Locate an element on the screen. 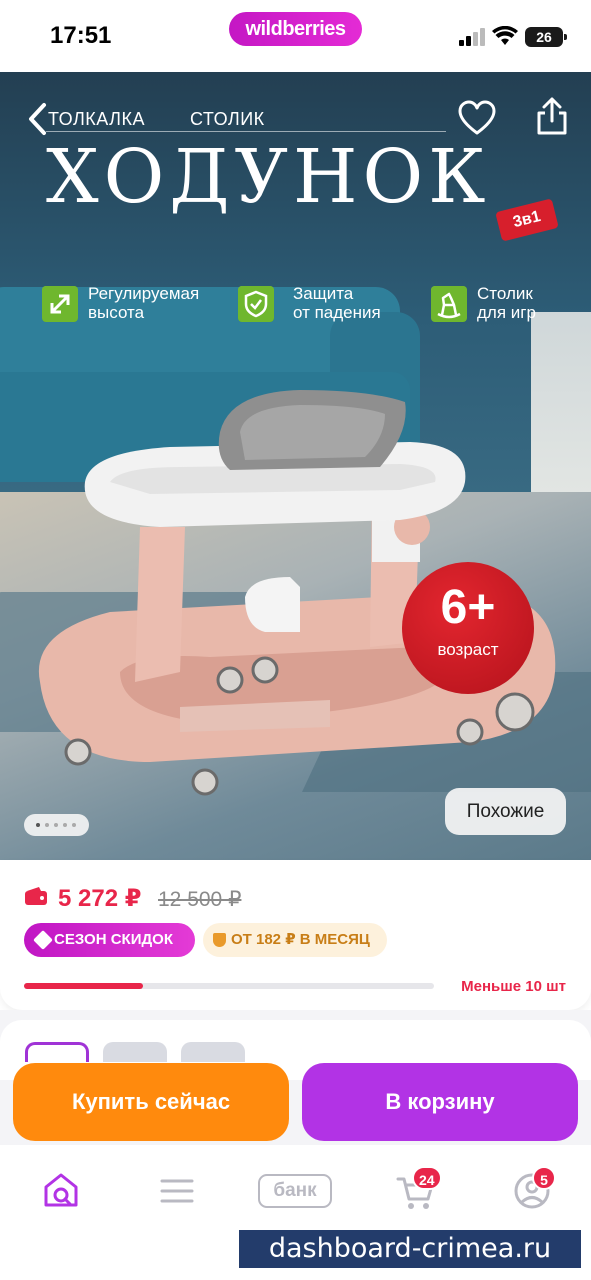  expand-arrows-icon is located at coordinates (60, 304).